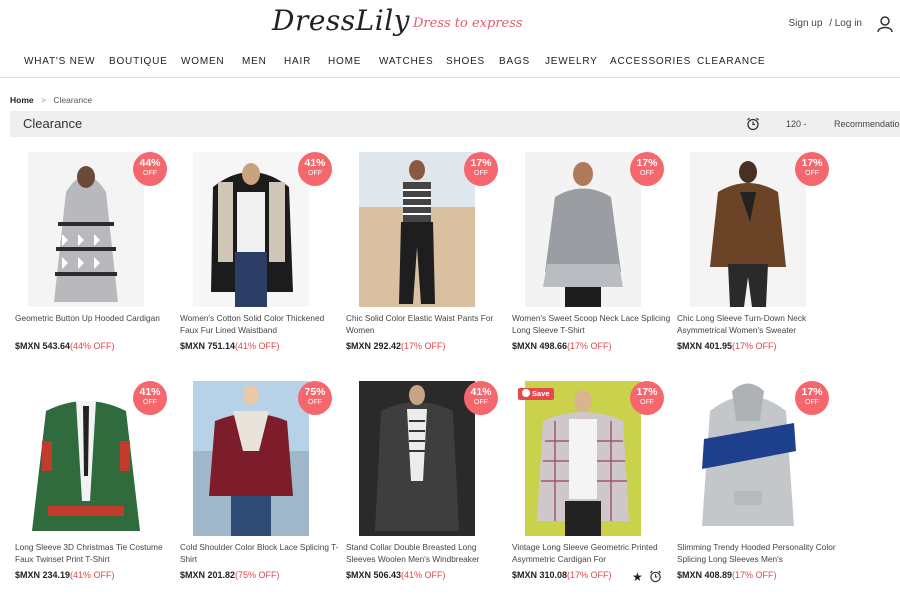 This screenshot has width=900, height=605. I want to click on nav-home: HOME, so click(344, 61).